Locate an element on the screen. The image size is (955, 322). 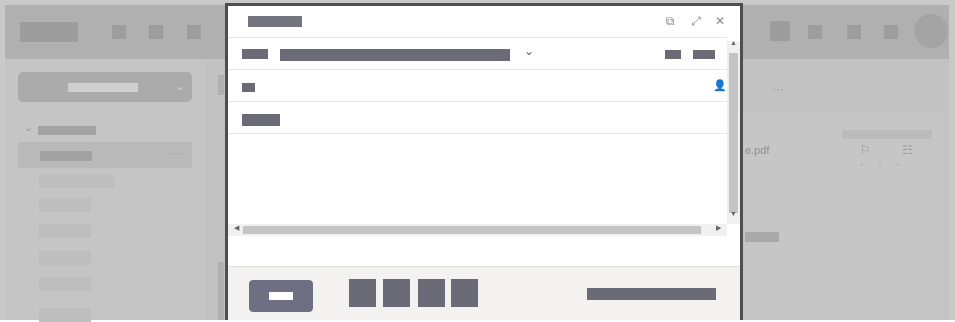
subject-field is located at coordinates (261, 120).